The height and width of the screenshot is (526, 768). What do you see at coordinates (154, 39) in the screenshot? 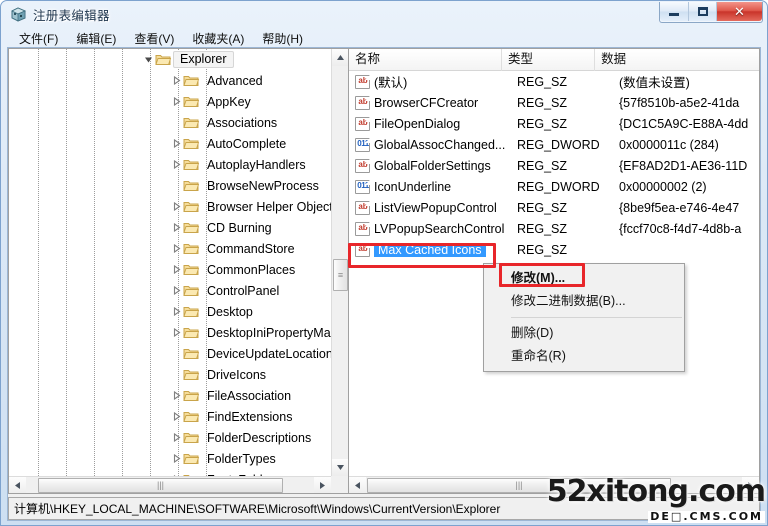
I see `menu-view: 查看(V)` at bounding box center [154, 39].